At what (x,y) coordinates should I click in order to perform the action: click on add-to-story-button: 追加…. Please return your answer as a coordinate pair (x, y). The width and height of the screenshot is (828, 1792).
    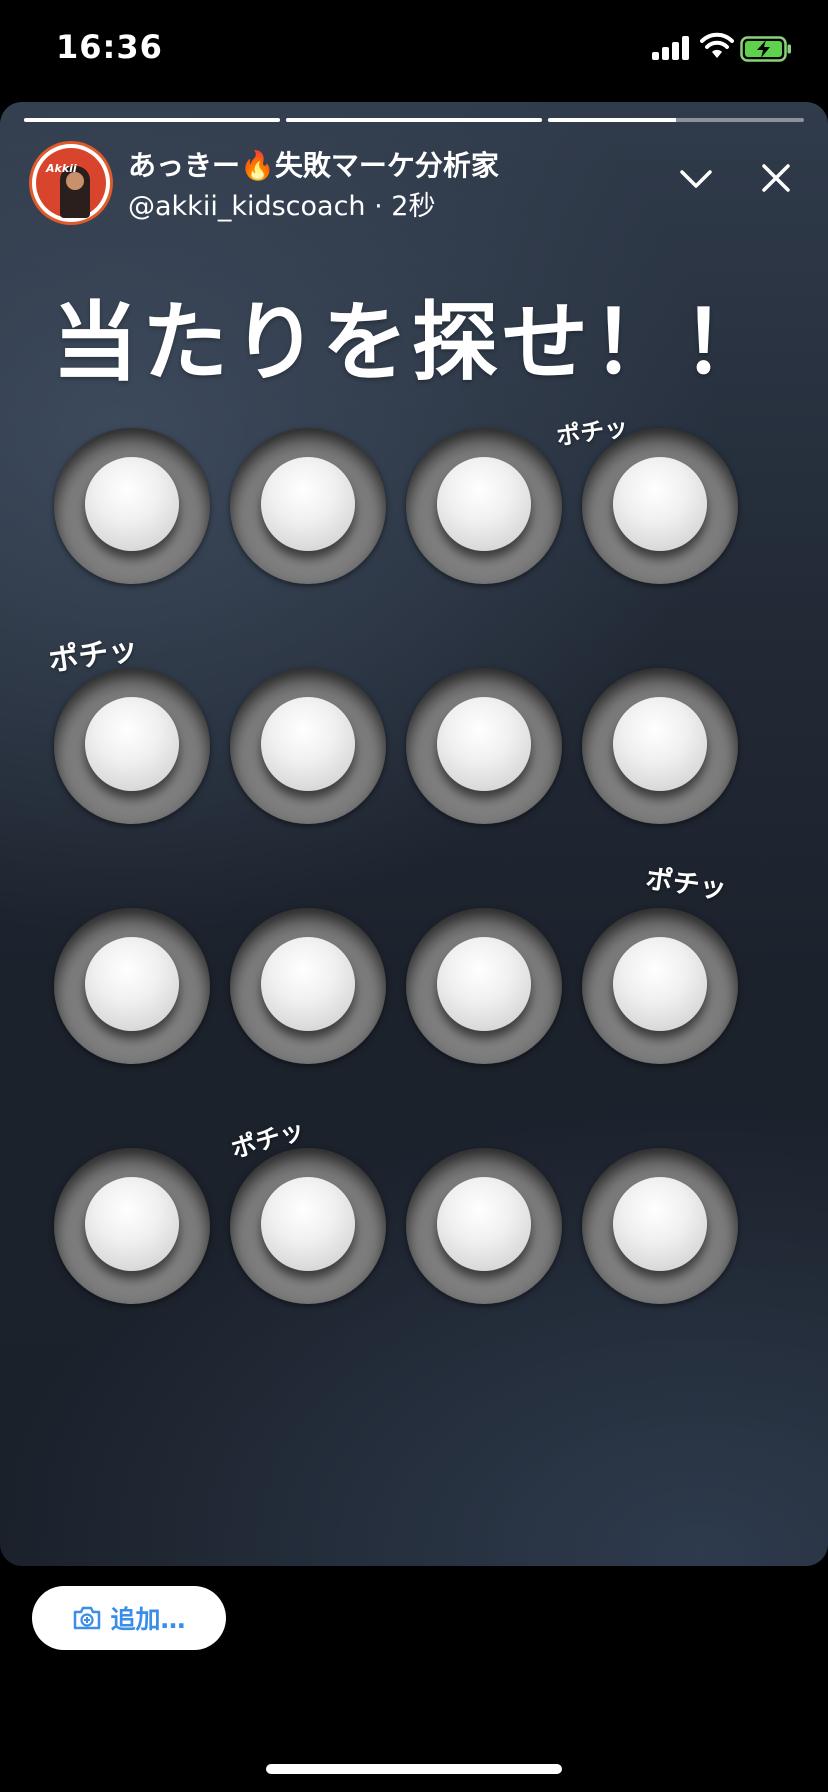
    Looking at the image, I should click on (129, 1618).